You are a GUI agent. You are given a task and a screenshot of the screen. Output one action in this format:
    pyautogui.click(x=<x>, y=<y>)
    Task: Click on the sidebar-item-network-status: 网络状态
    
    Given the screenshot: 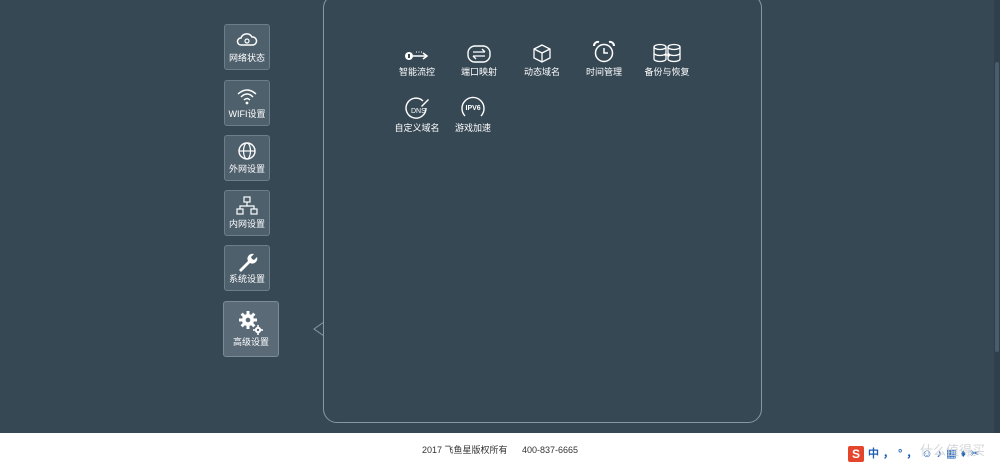 What is the action you would take?
    pyautogui.click(x=247, y=47)
    